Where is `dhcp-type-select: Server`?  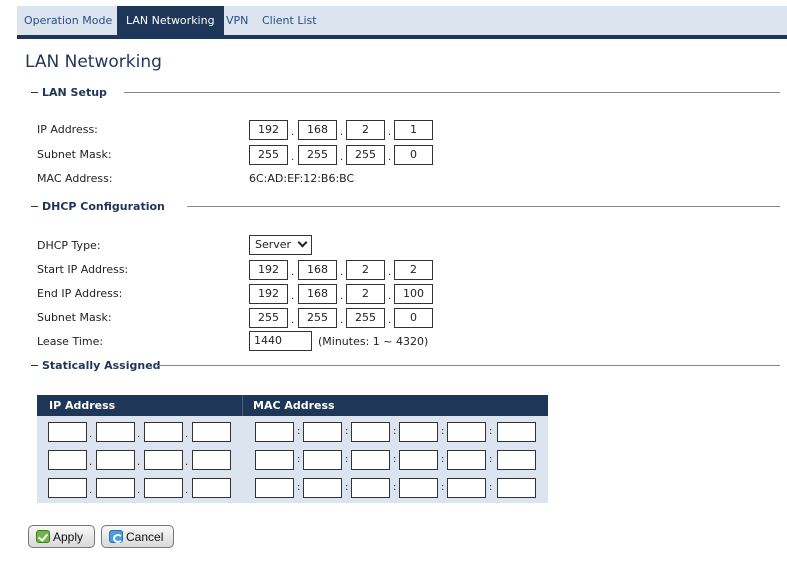
dhcp-type-select: Server is located at coordinates (280, 245).